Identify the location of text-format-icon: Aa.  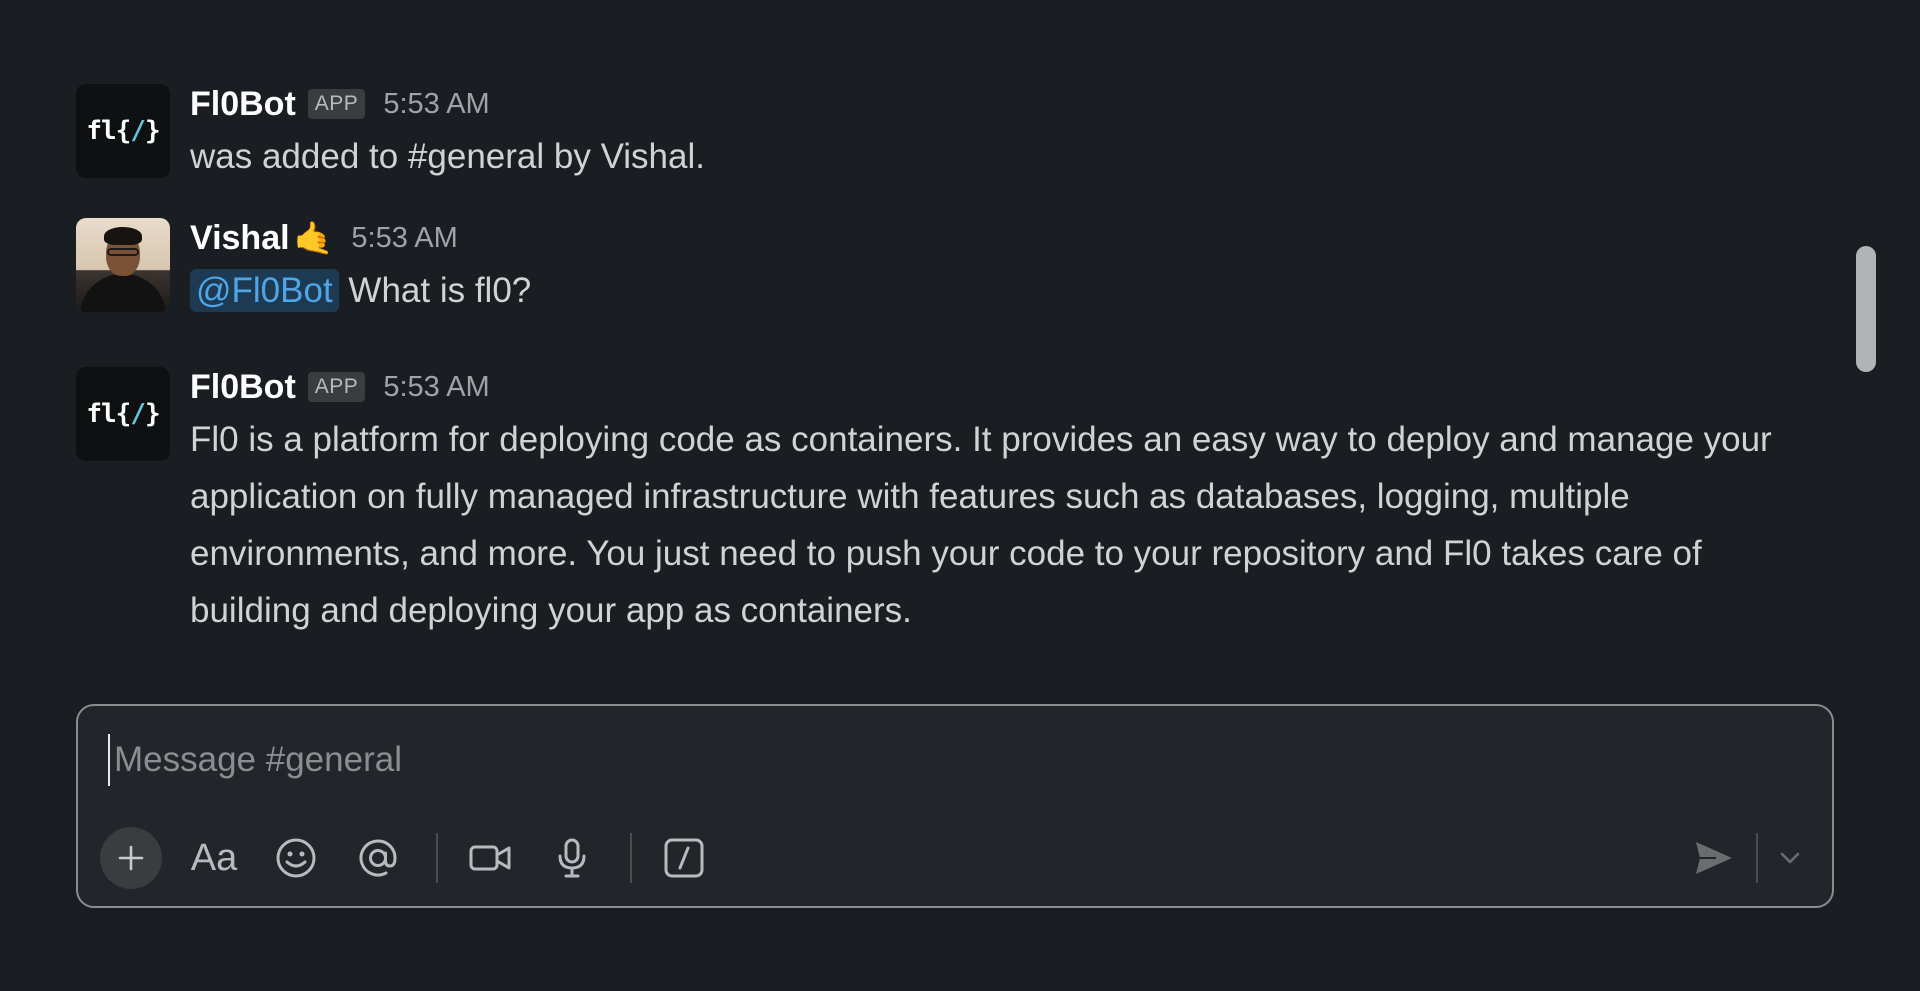
(214, 857).